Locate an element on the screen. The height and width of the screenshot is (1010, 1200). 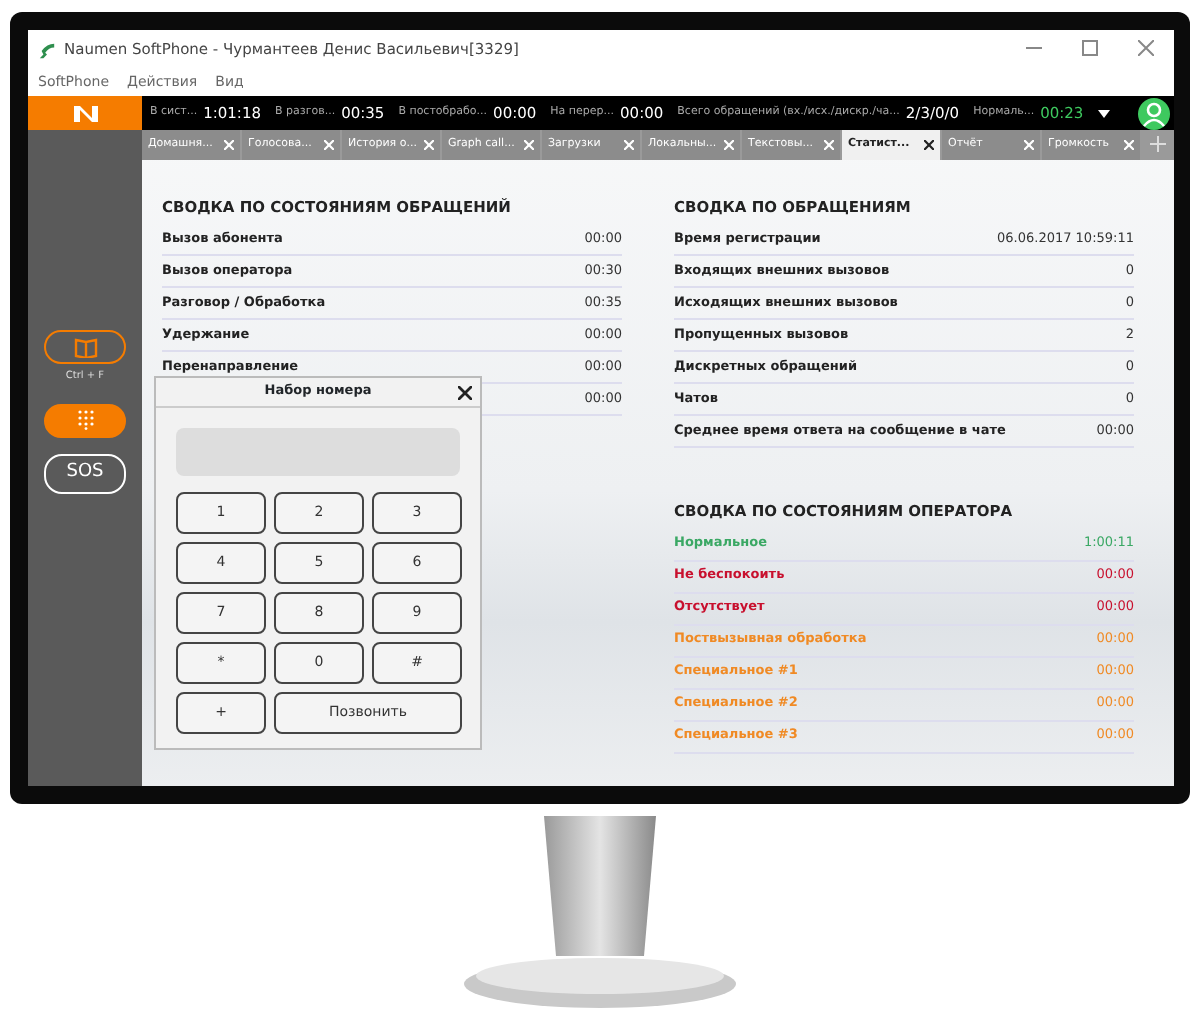
user-avatar-icon is located at coordinates (1154, 113).